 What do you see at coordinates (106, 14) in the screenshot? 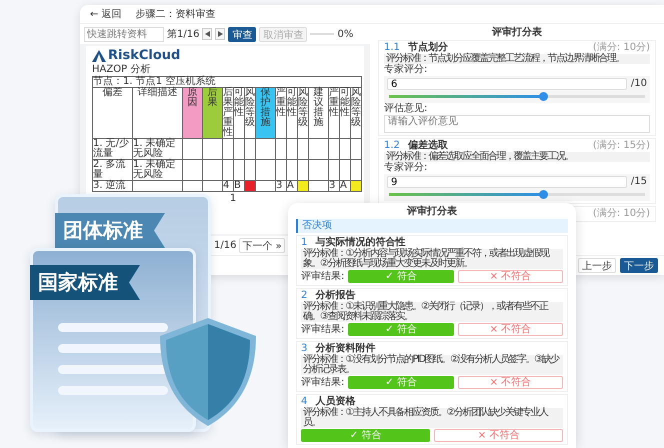
I see `back-link: ← 返回` at bounding box center [106, 14].